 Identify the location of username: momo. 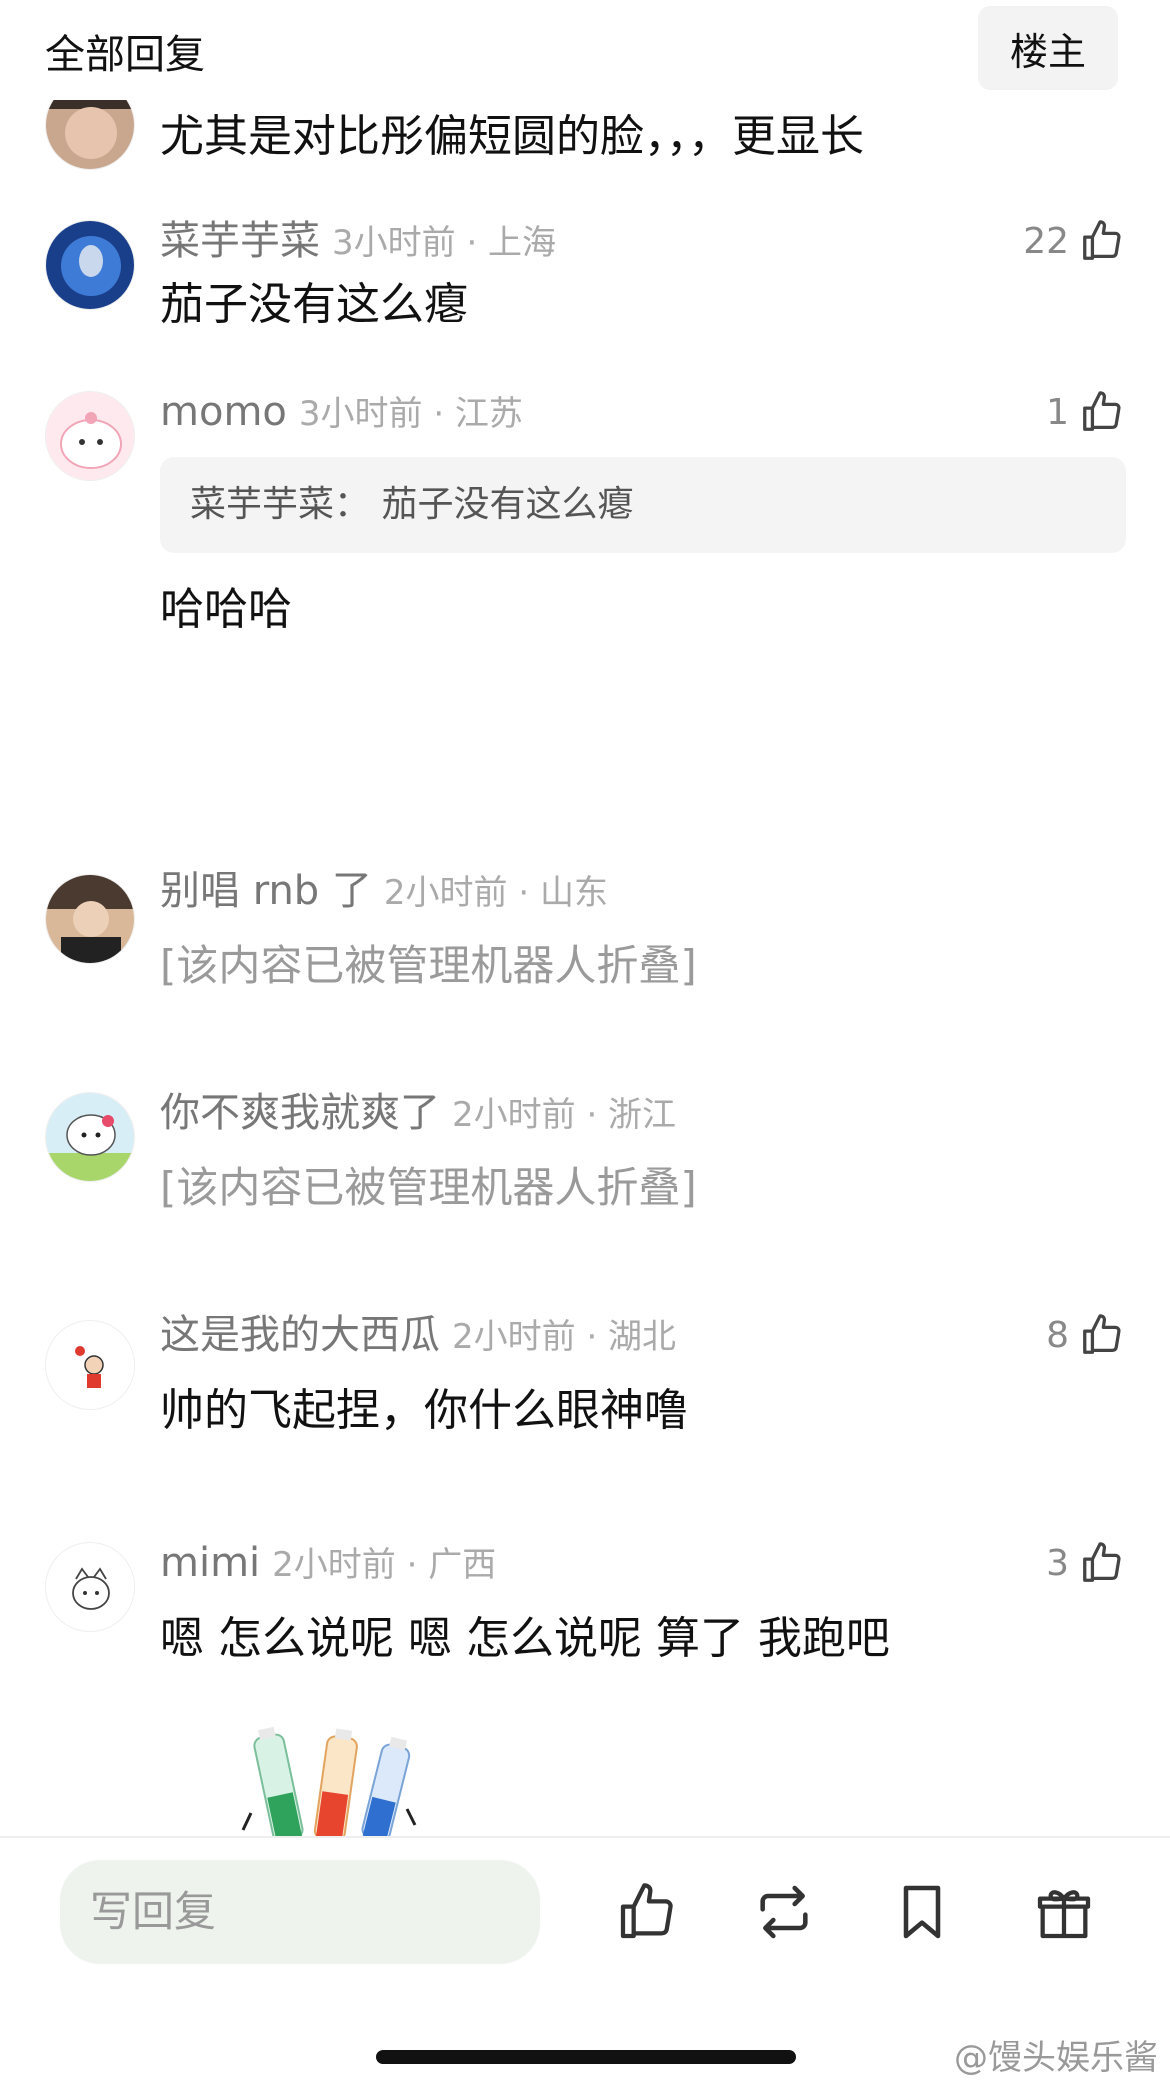
(223, 412).